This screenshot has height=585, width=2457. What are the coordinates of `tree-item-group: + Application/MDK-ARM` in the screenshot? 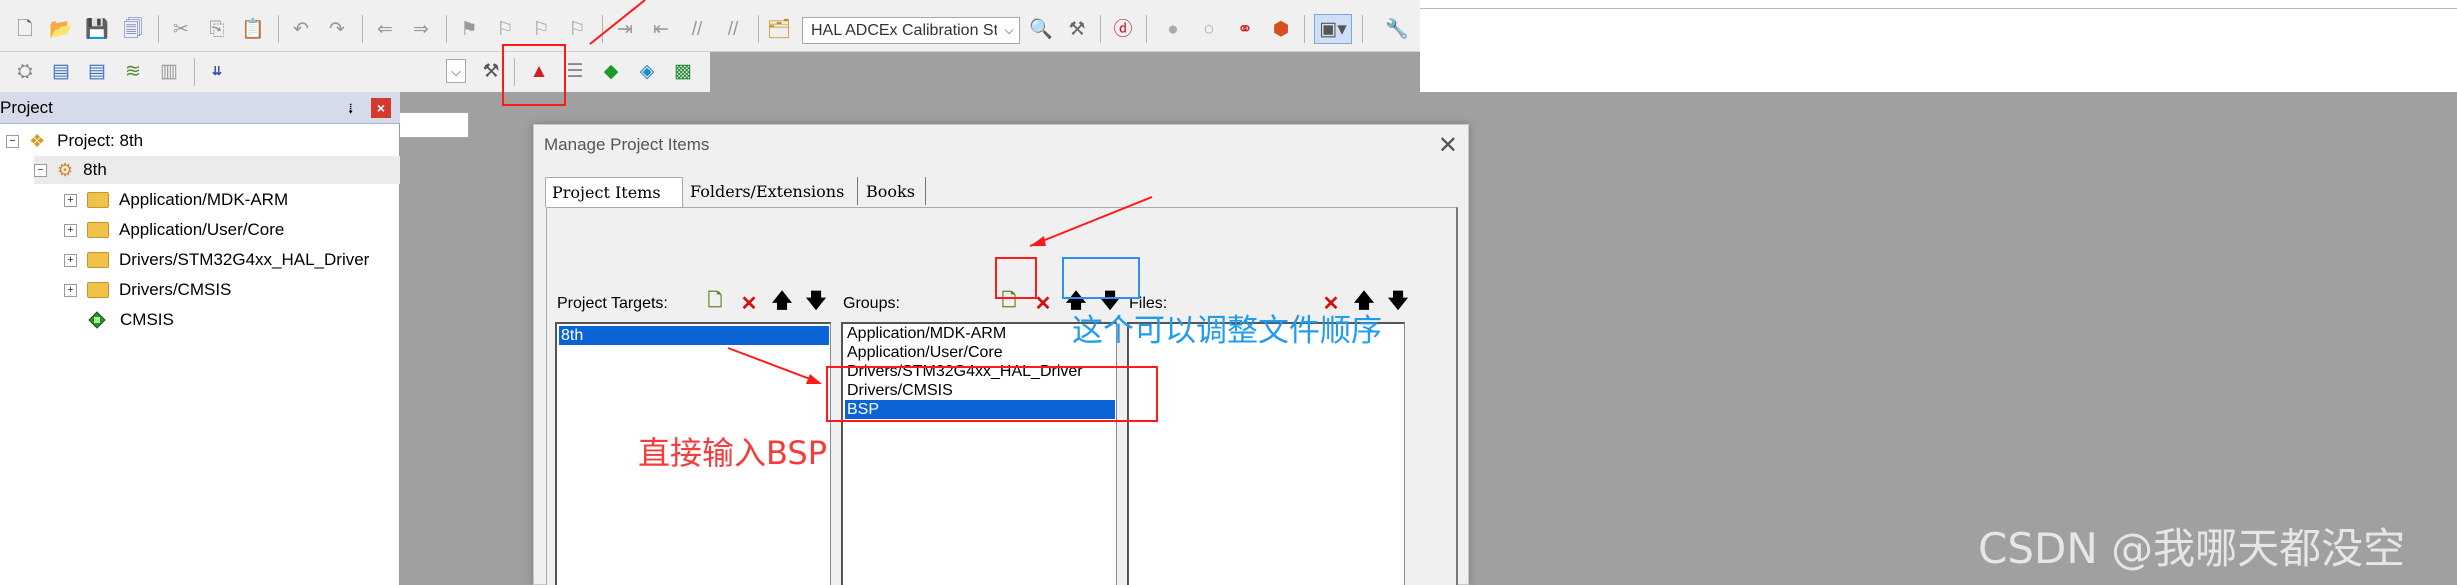 It's located at (176, 200).